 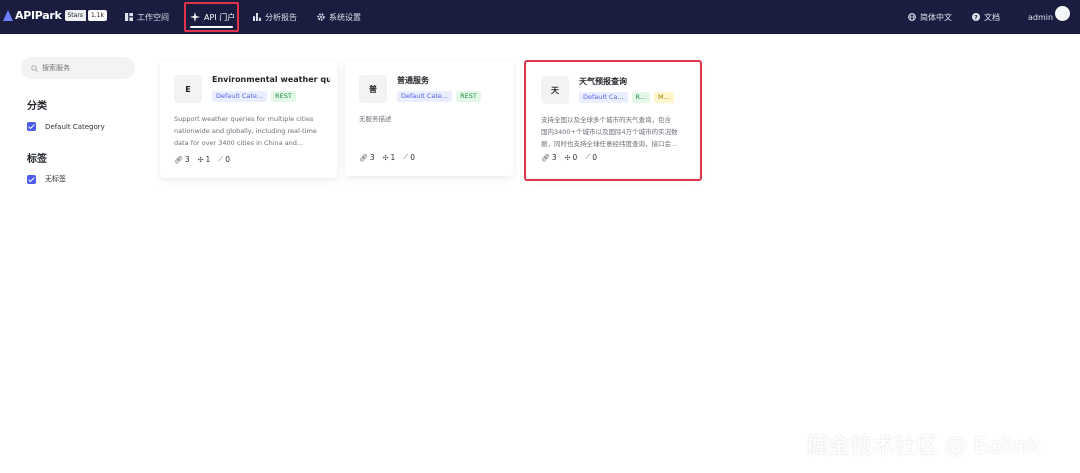 What do you see at coordinates (613, 120) in the screenshot?
I see `card-highlight-box` at bounding box center [613, 120].